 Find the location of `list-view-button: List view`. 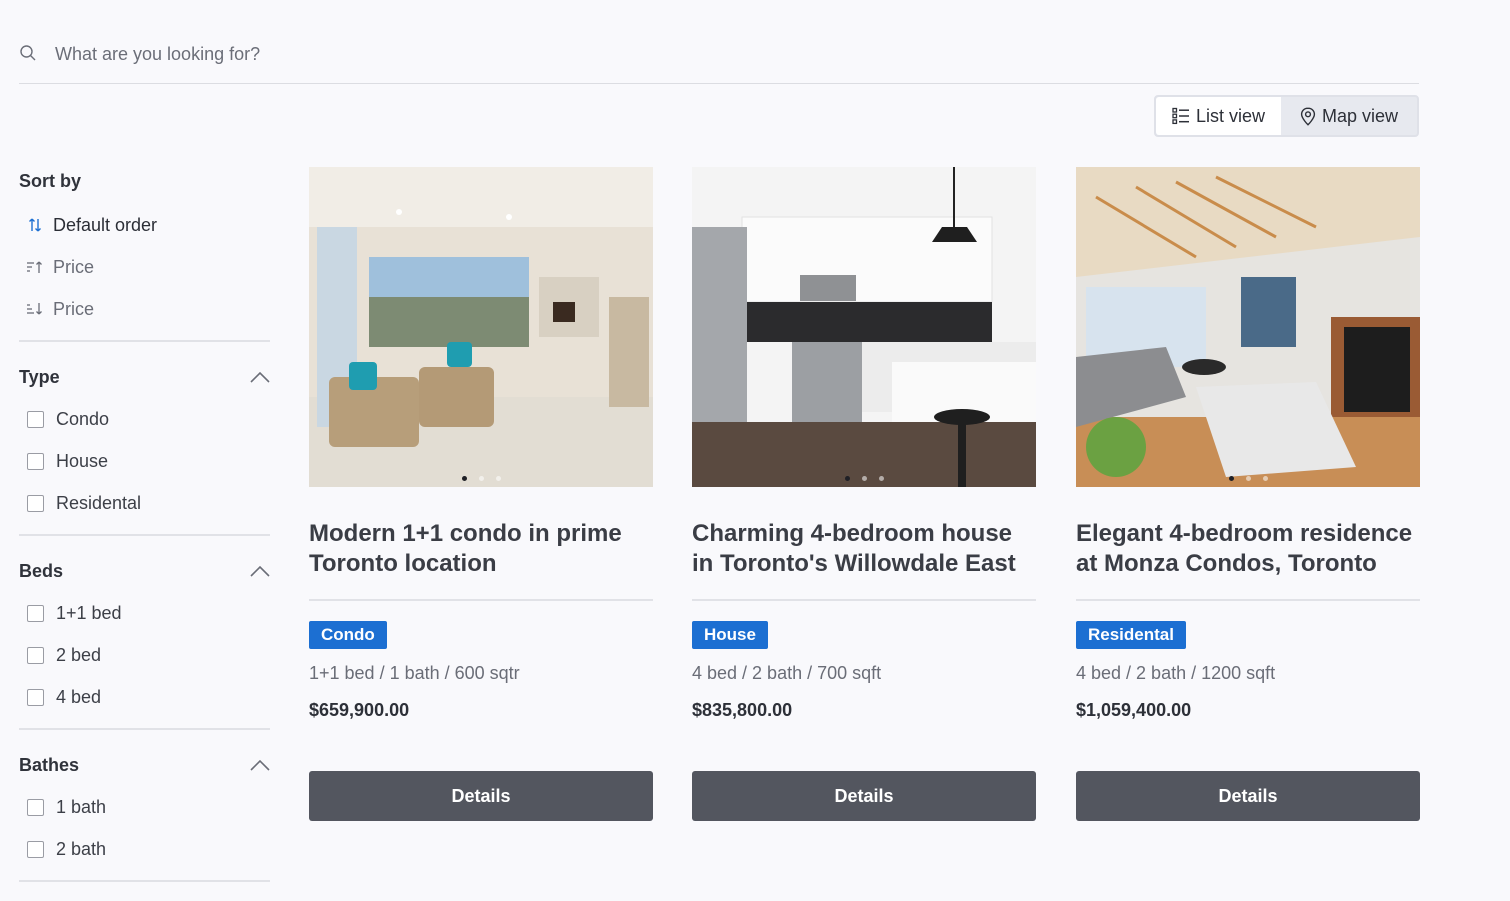

list-view-button: List view is located at coordinates (1218, 116).